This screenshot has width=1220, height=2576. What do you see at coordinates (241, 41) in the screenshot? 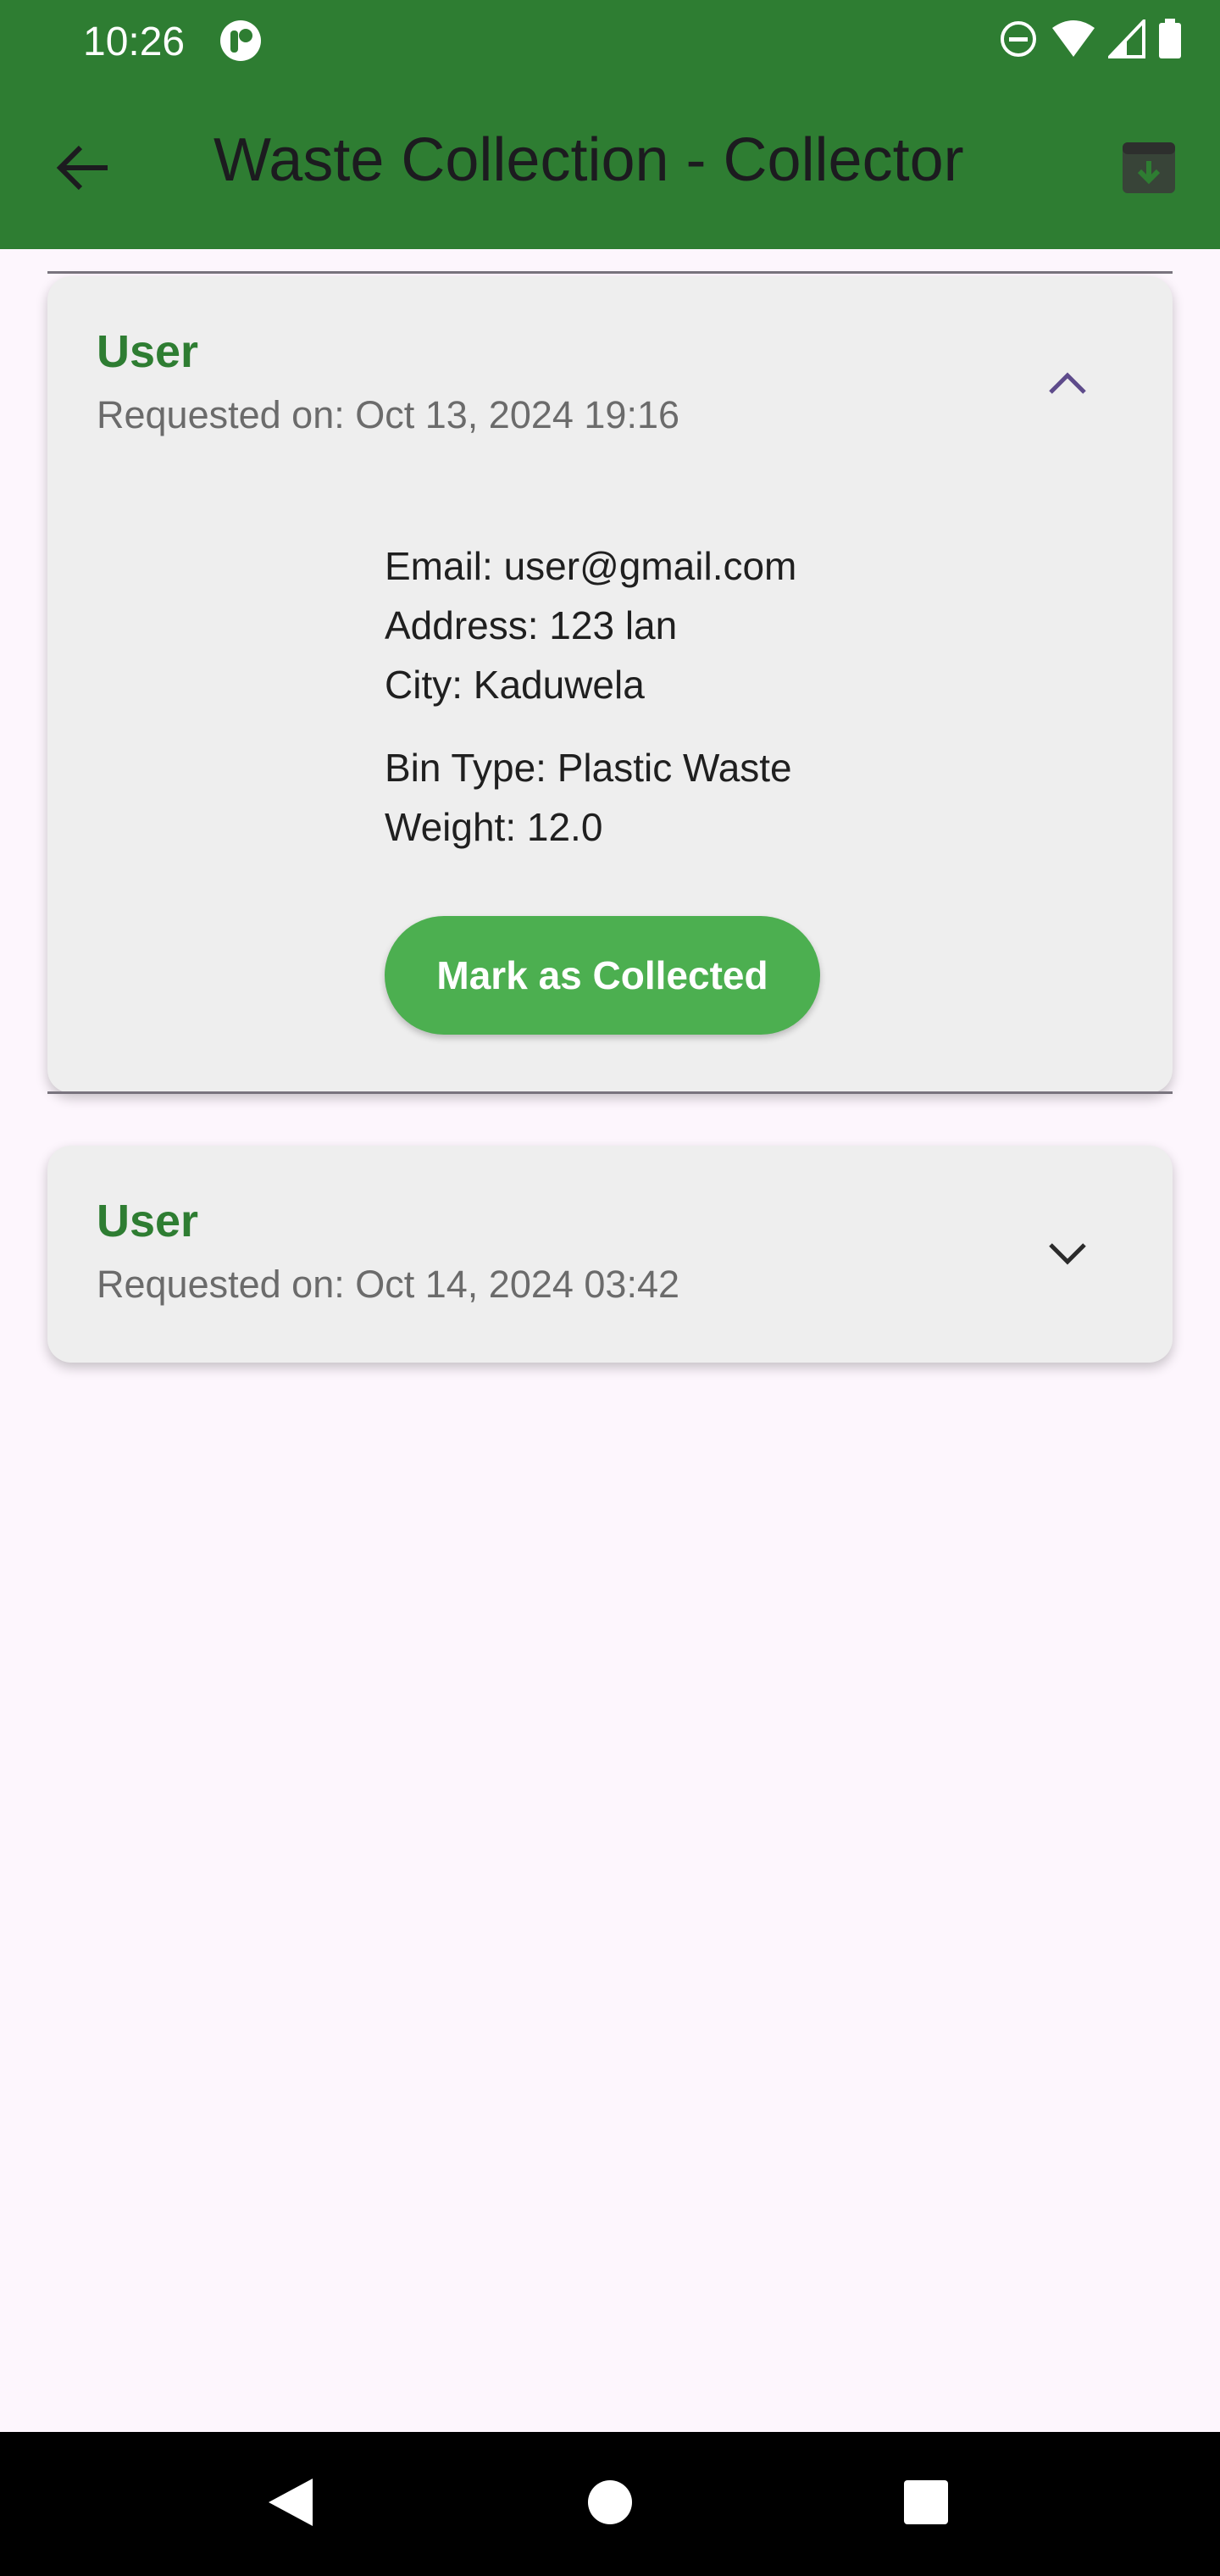
I see `app-notification-icon` at bounding box center [241, 41].